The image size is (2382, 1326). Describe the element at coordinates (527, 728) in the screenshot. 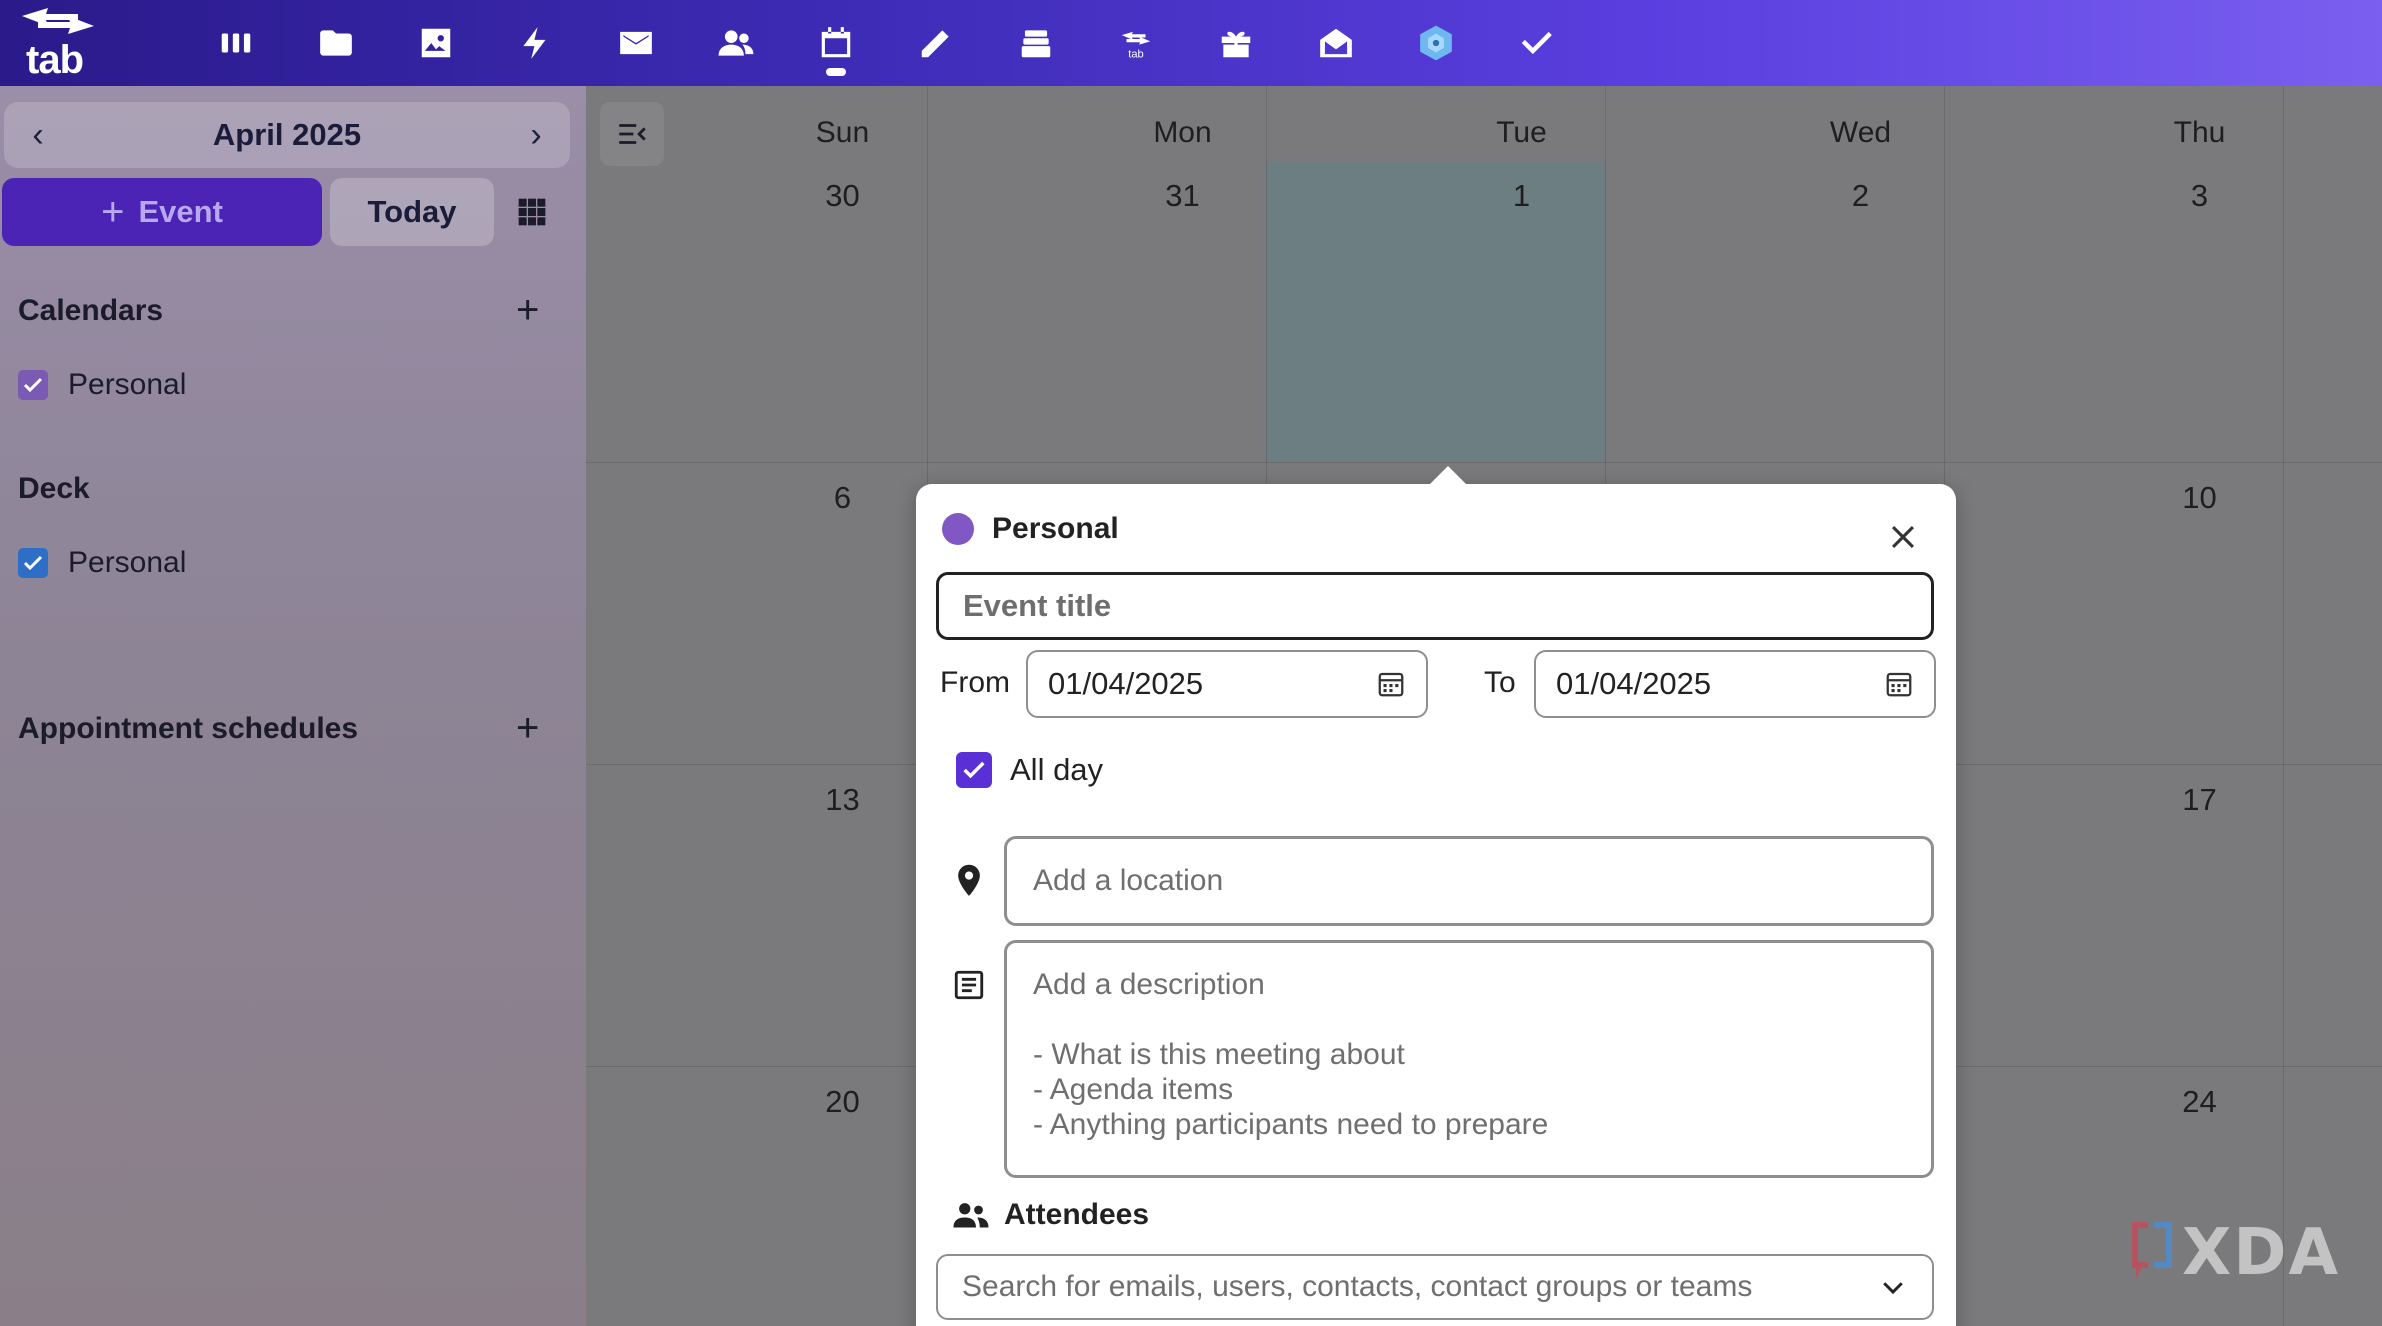

I see `add-appointment-schedule-button: +` at that location.